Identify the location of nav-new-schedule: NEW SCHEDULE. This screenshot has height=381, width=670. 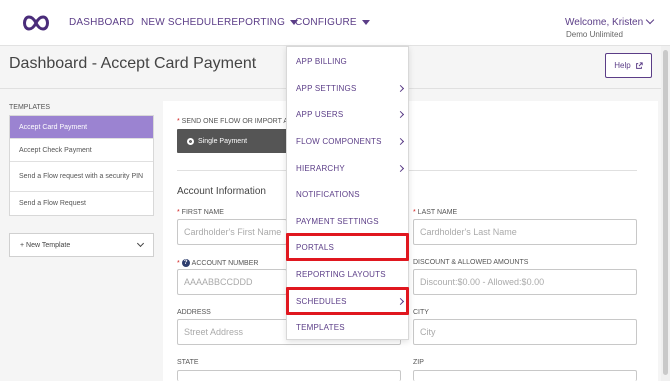
(182, 22).